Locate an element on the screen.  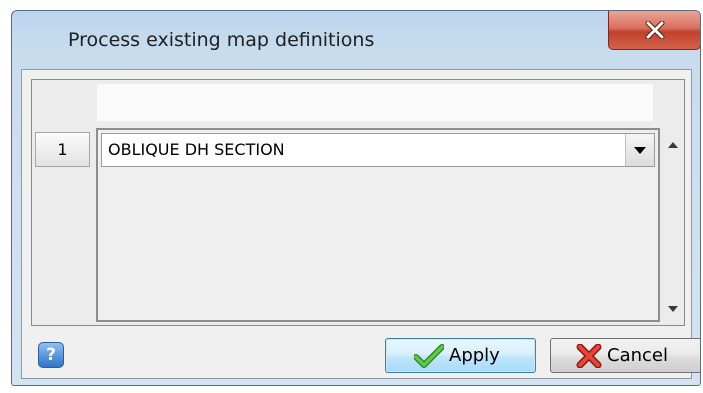
cancel-label: Cancel is located at coordinates (637, 355).